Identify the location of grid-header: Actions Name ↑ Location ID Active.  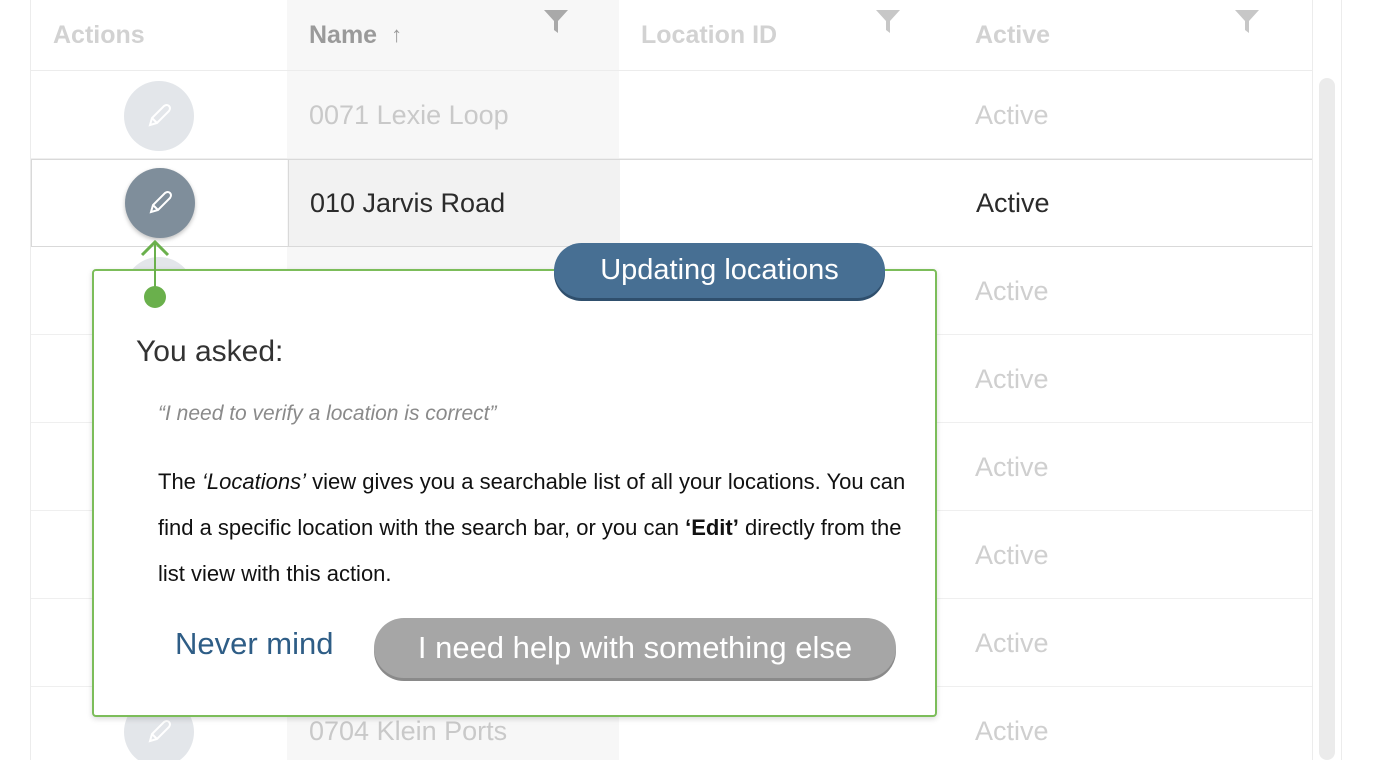
(672, 35).